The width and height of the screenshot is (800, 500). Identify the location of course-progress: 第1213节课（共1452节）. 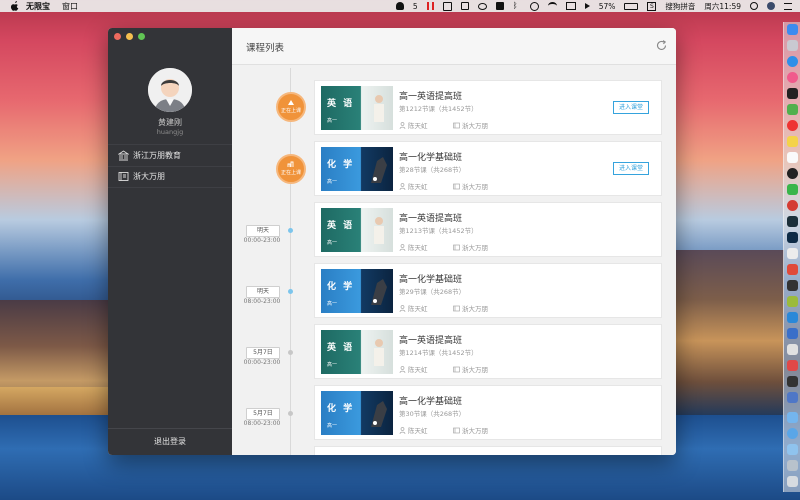
(438, 231).